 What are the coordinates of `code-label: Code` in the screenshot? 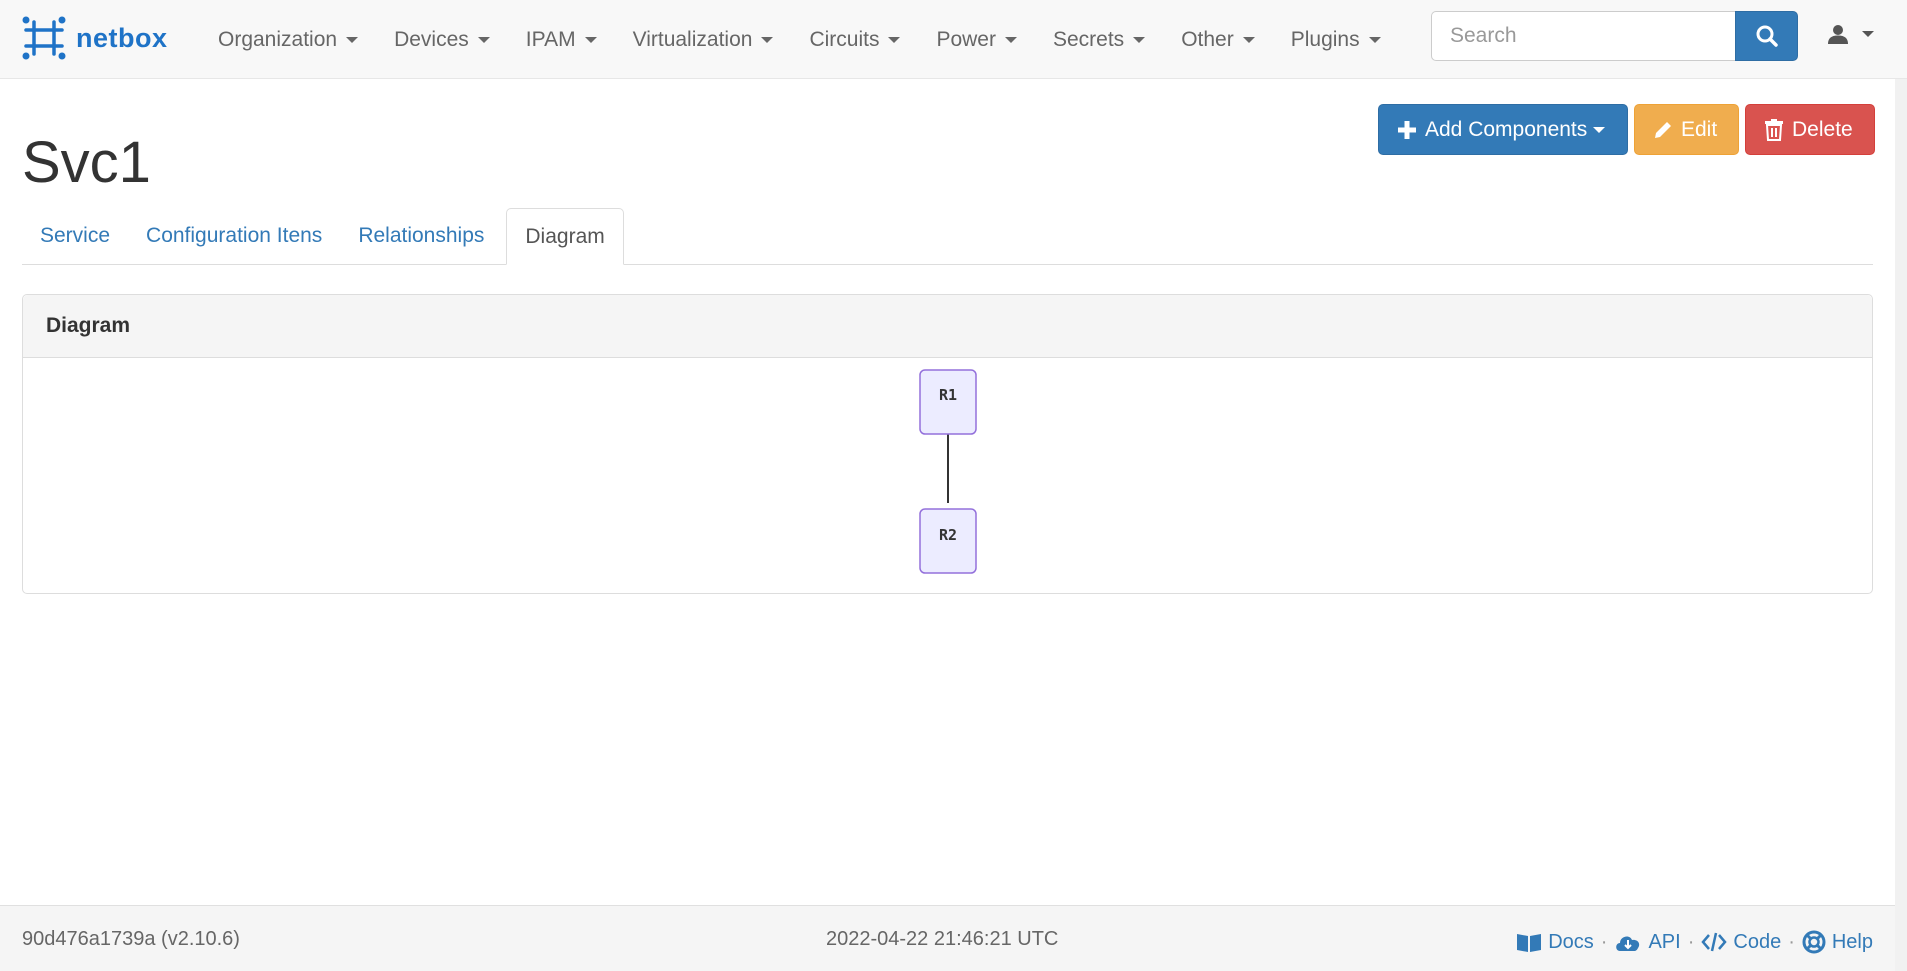 It's located at (1757, 941).